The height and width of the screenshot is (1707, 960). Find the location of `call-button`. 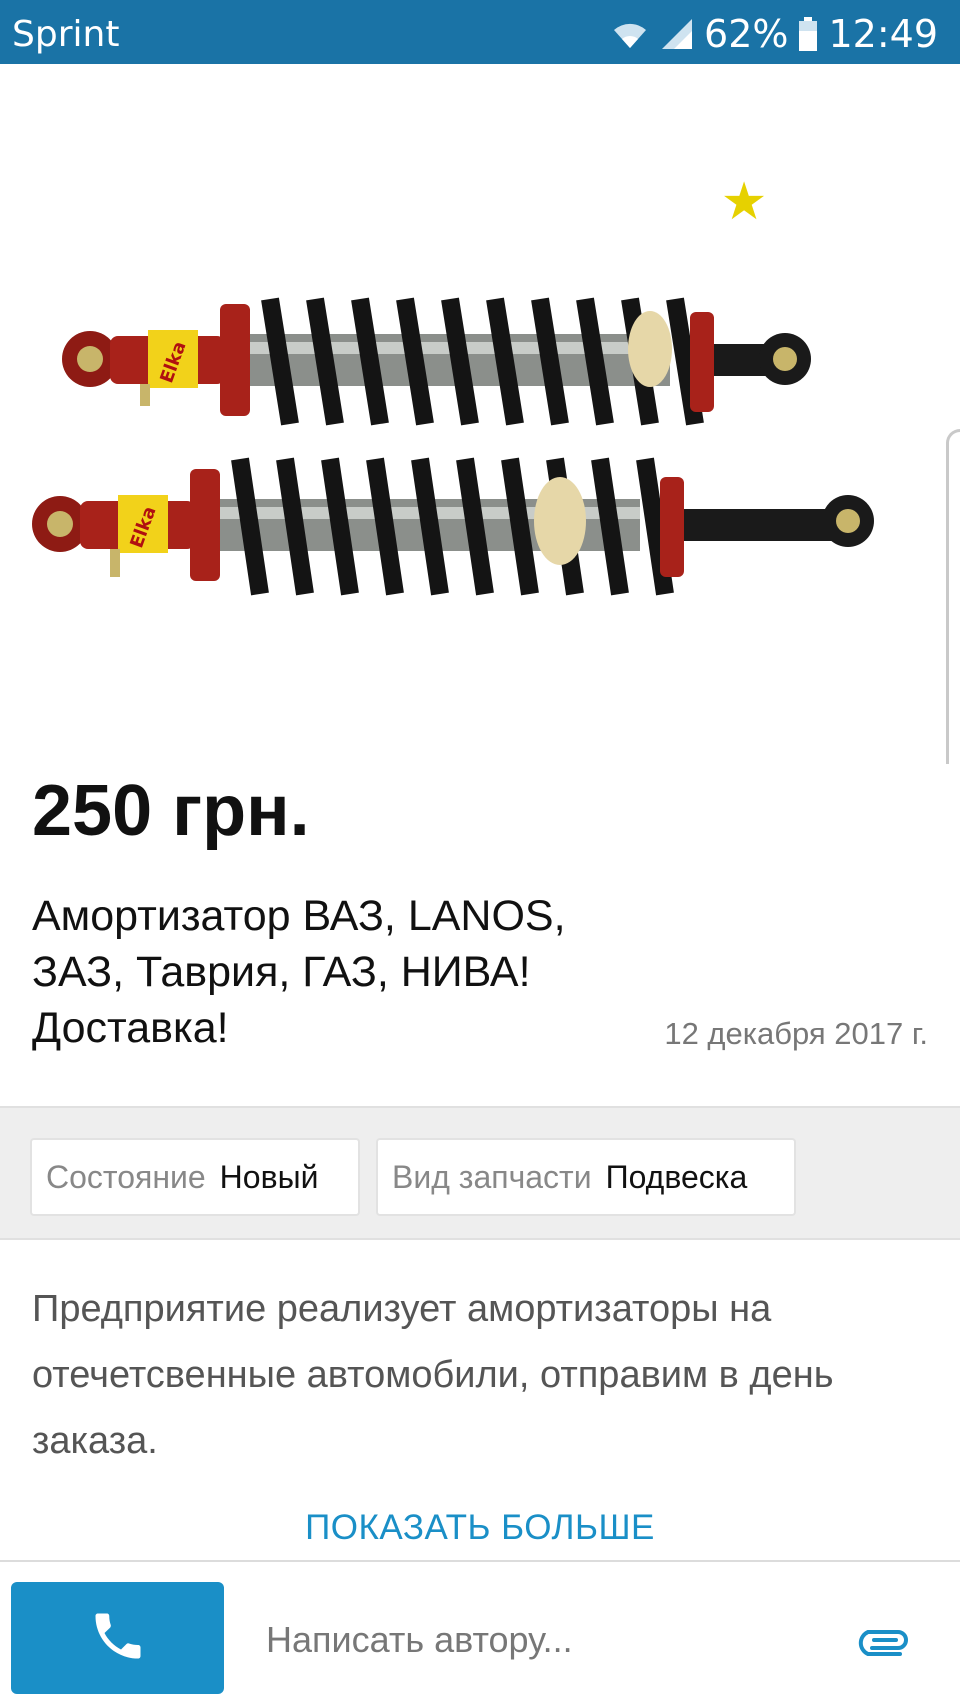

call-button is located at coordinates (117, 1638).